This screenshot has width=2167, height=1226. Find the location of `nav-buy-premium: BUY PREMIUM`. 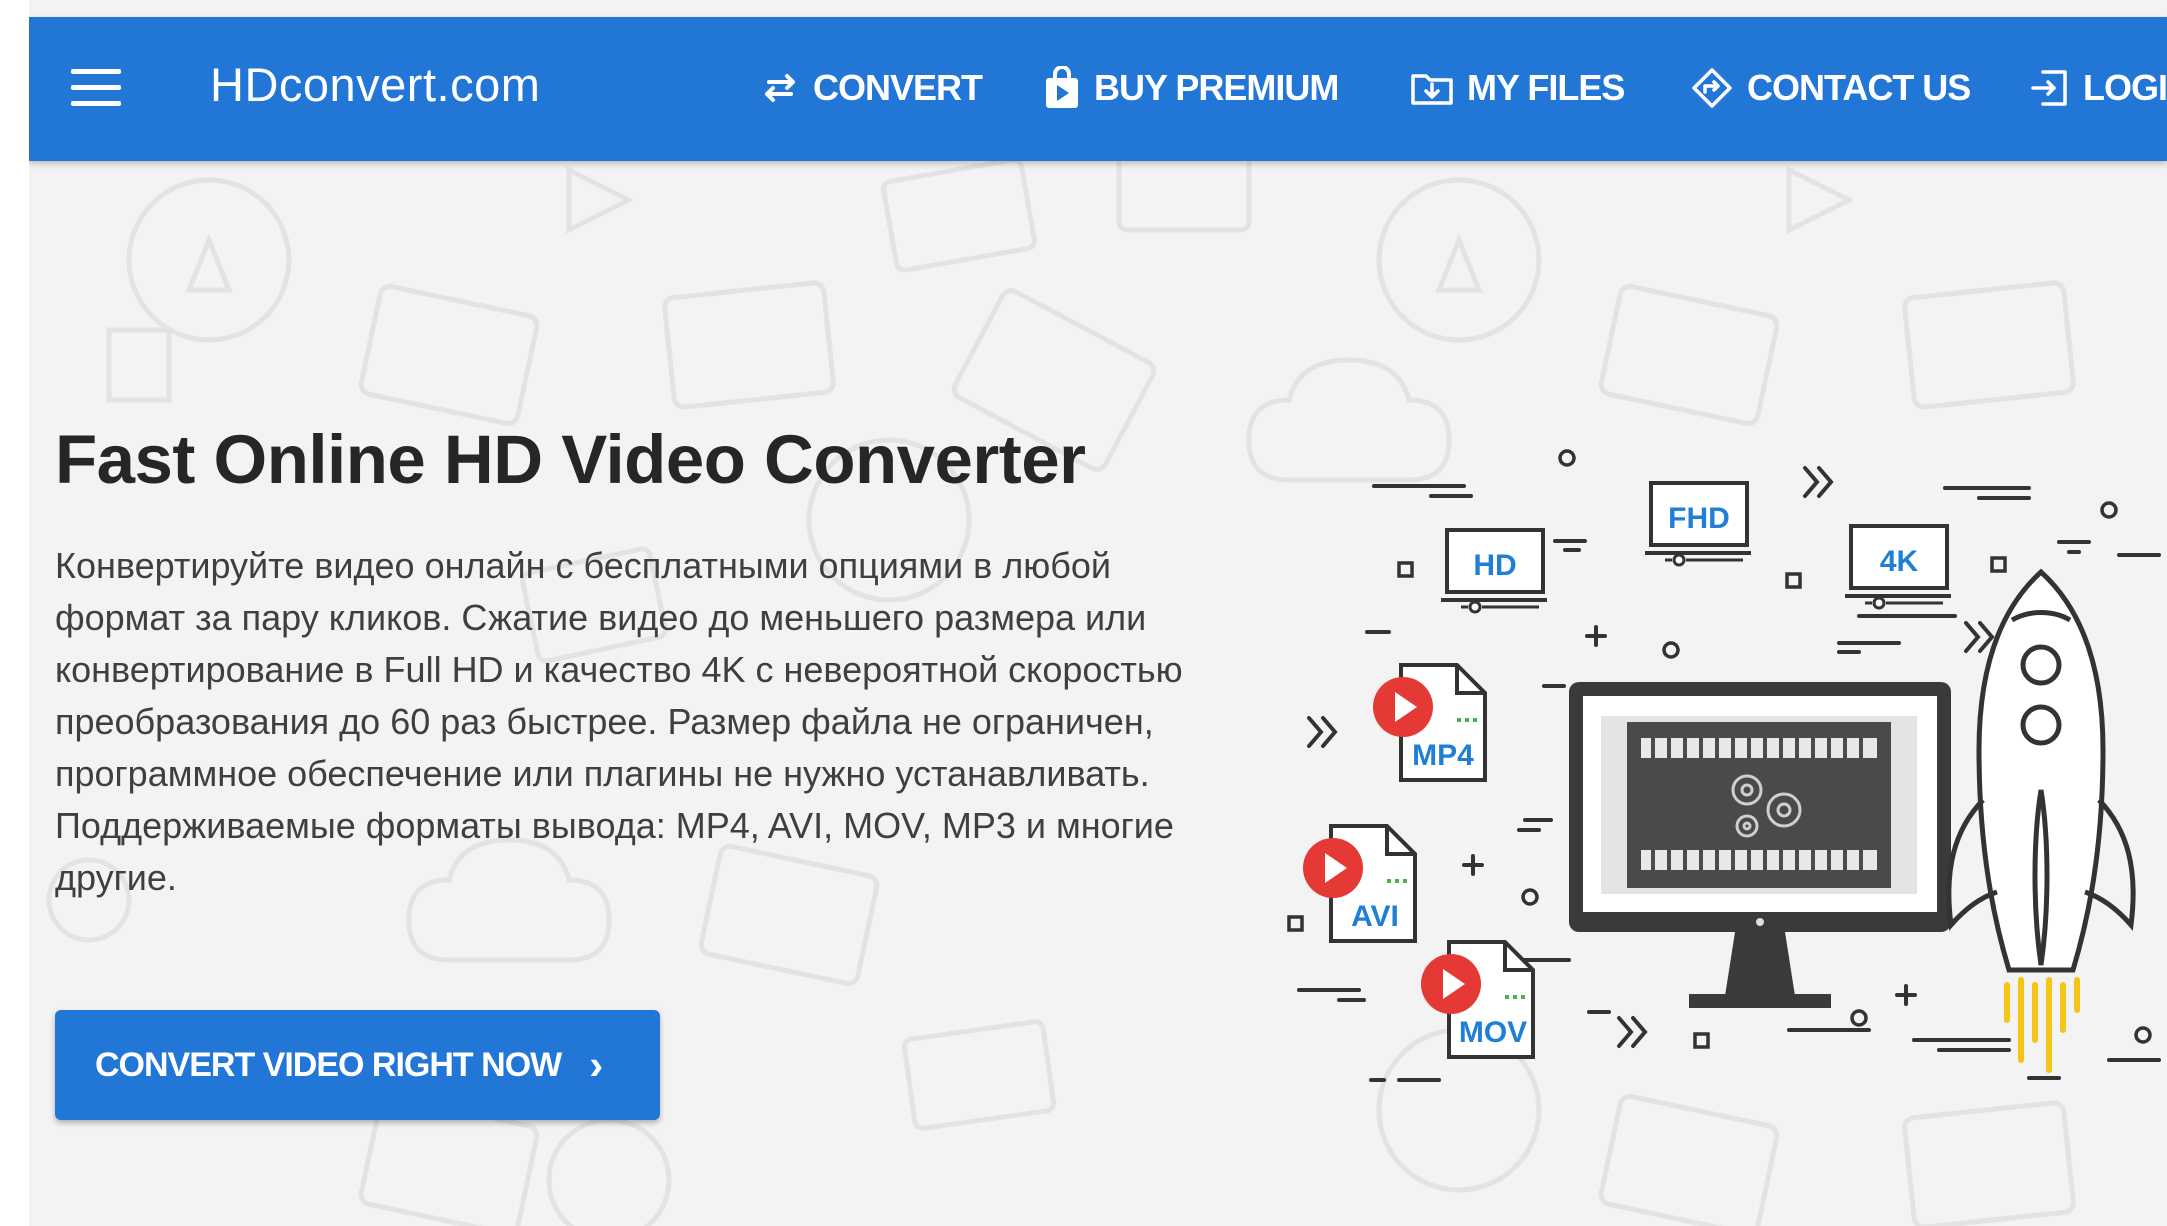

nav-buy-premium: BUY PREMIUM is located at coordinates (1191, 88).